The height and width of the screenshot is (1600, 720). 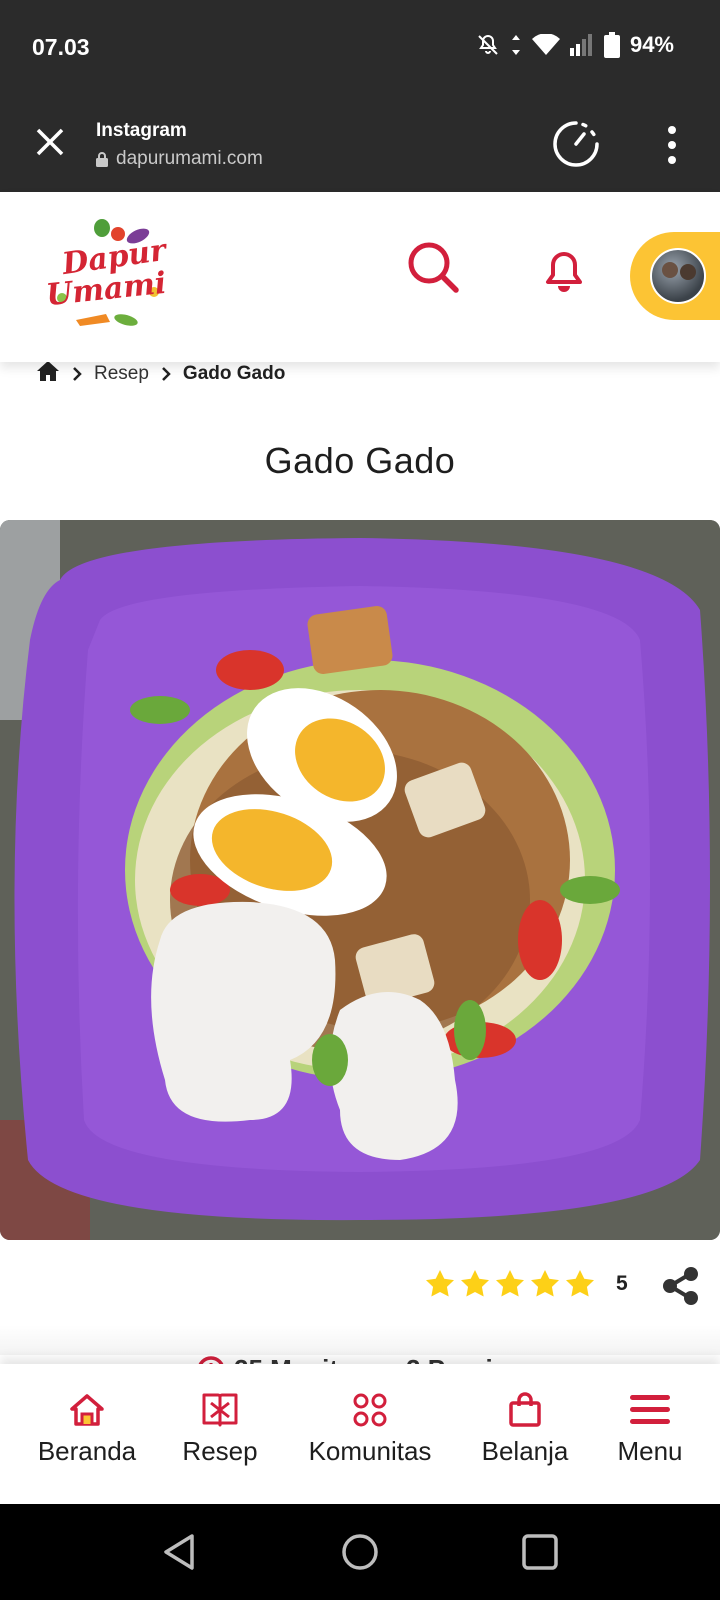 I want to click on nav-menu: Menu, so click(x=650, y=1434).